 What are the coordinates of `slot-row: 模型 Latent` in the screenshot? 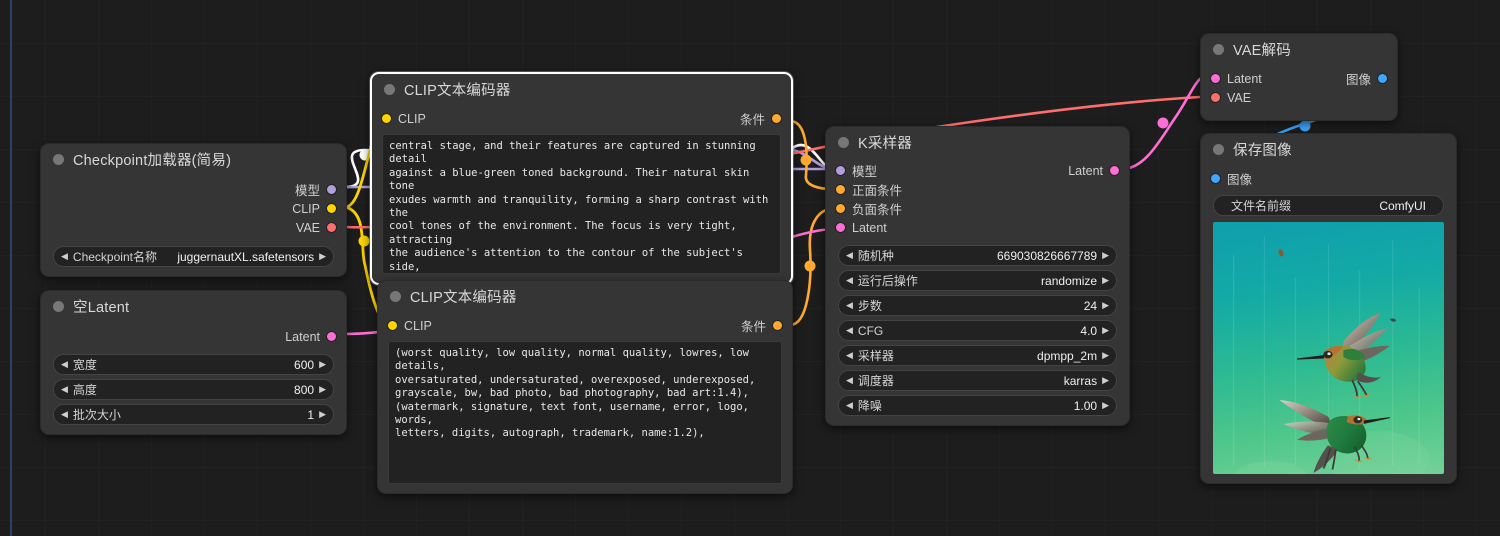 It's located at (977, 170).